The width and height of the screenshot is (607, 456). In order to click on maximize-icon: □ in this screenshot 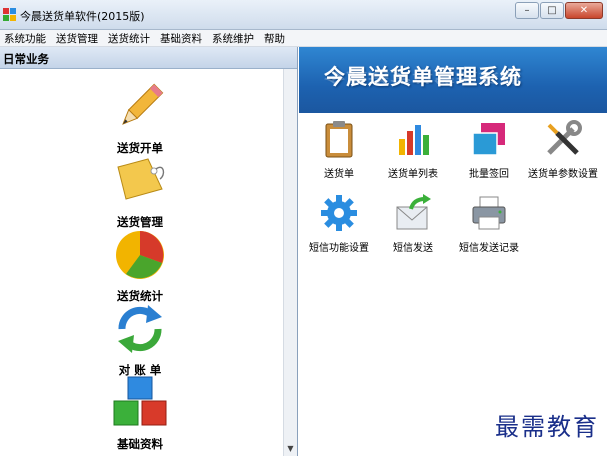, I will do `click(552, 10)`.